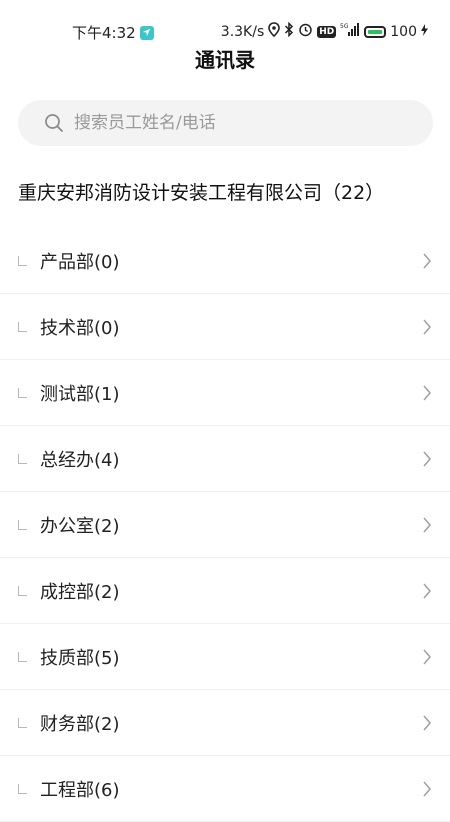 Image resolution: width=450 pixels, height=822 pixels. Describe the element at coordinates (80, 394) in the screenshot. I see `department-label: 测试部(1)` at that location.